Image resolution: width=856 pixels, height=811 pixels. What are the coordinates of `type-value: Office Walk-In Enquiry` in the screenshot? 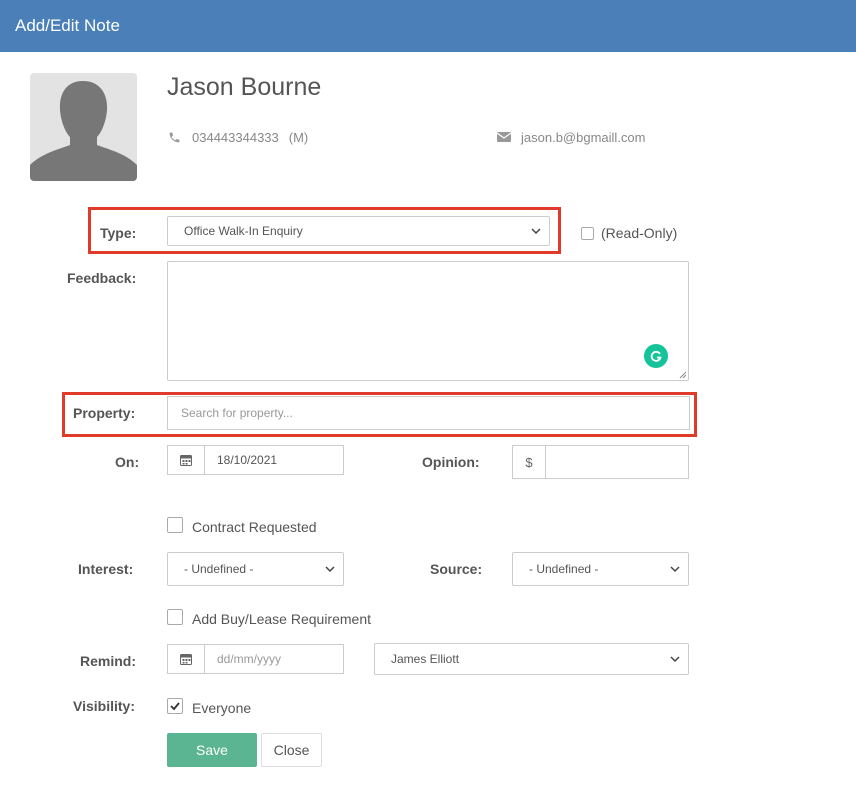 It's located at (243, 231).